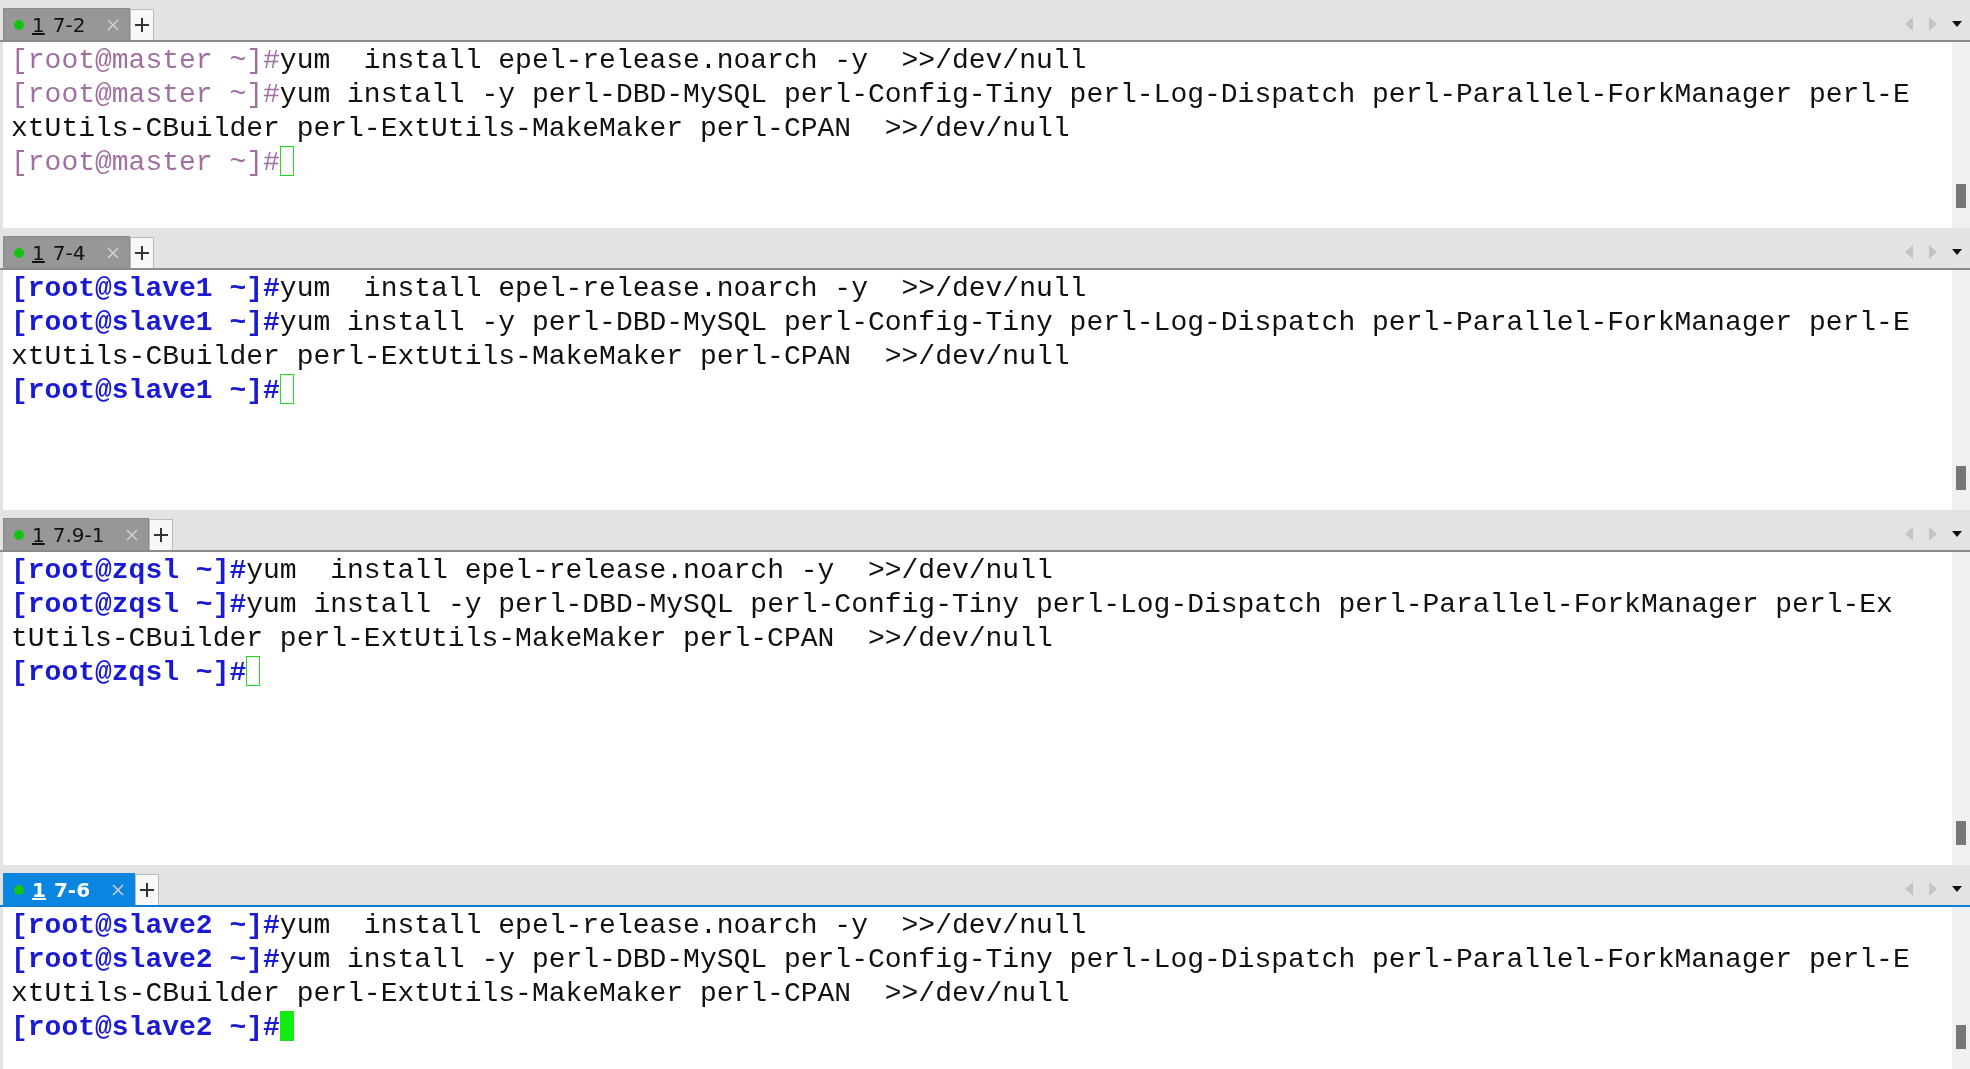 The width and height of the screenshot is (1970, 1069). Describe the element at coordinates (960, 112) in the screenshot. I see `terminal-line: [root@master ~]#yum install -y perl-DBD-MySQL perl-Config-Tiny perl-Log-Dispatch perl-Parallel-ForkManager perl-ExtUtils-CBuilder perl-ExtUtils-MakeMaker perl-CPAN >>/dev/null` at that location.